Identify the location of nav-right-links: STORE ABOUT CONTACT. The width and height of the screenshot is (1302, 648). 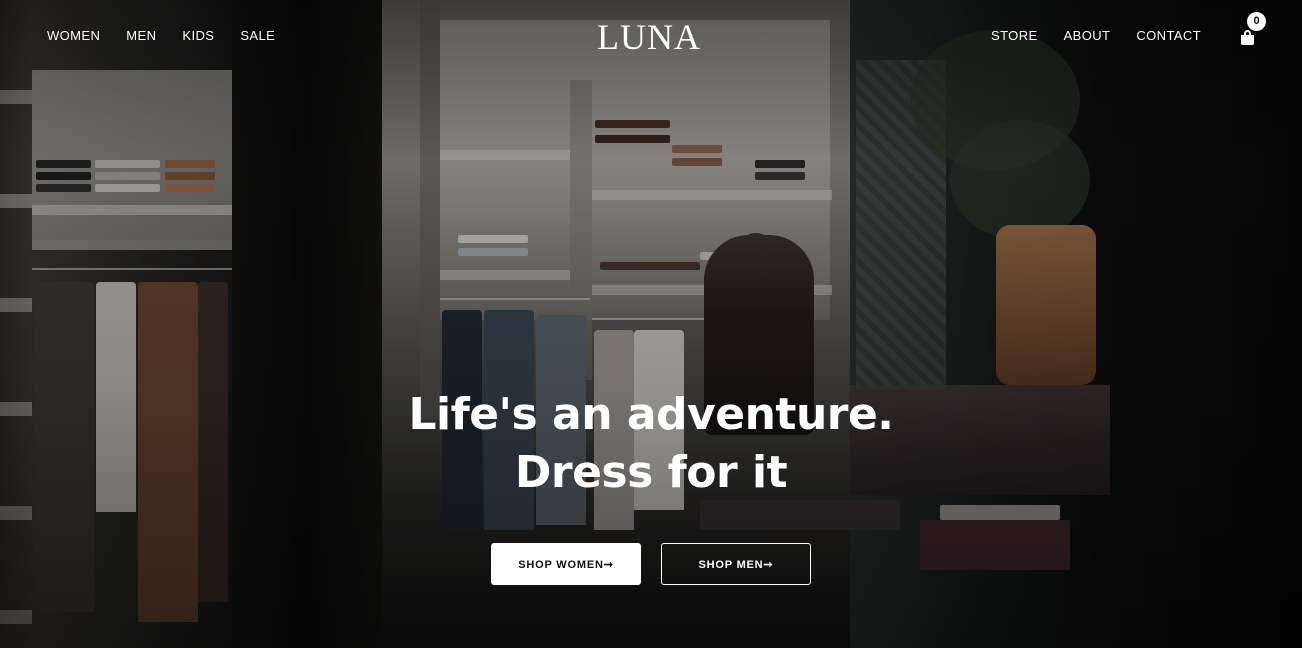
(1109, 35).